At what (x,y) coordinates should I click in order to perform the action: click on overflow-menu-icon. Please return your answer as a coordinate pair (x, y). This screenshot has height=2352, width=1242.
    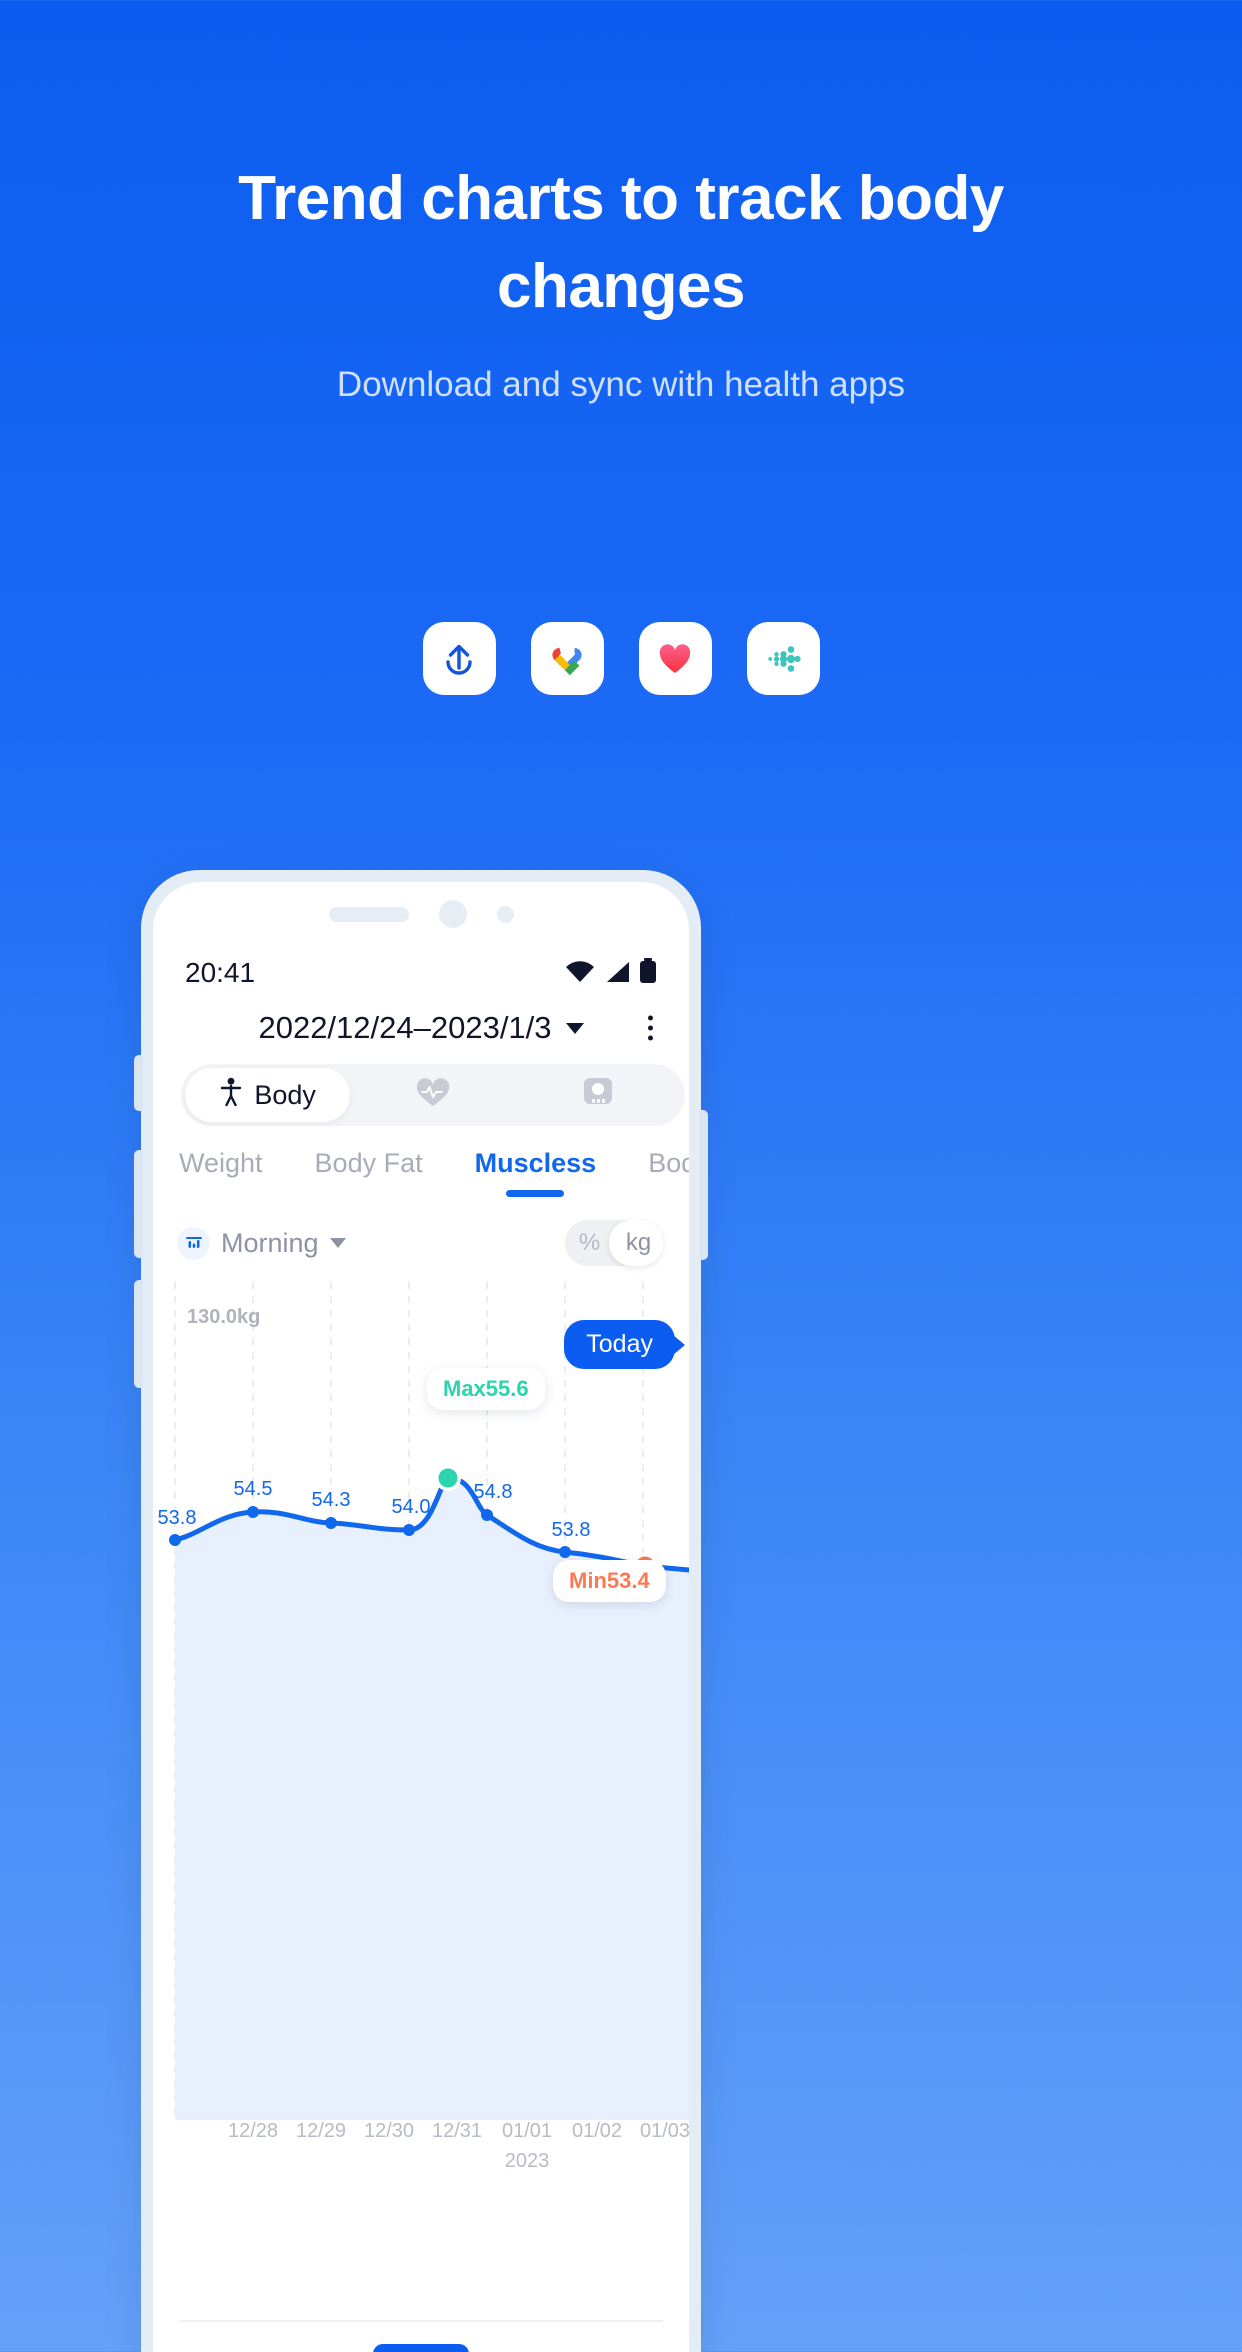
    Looking at the image, I should click on (650, 1028).